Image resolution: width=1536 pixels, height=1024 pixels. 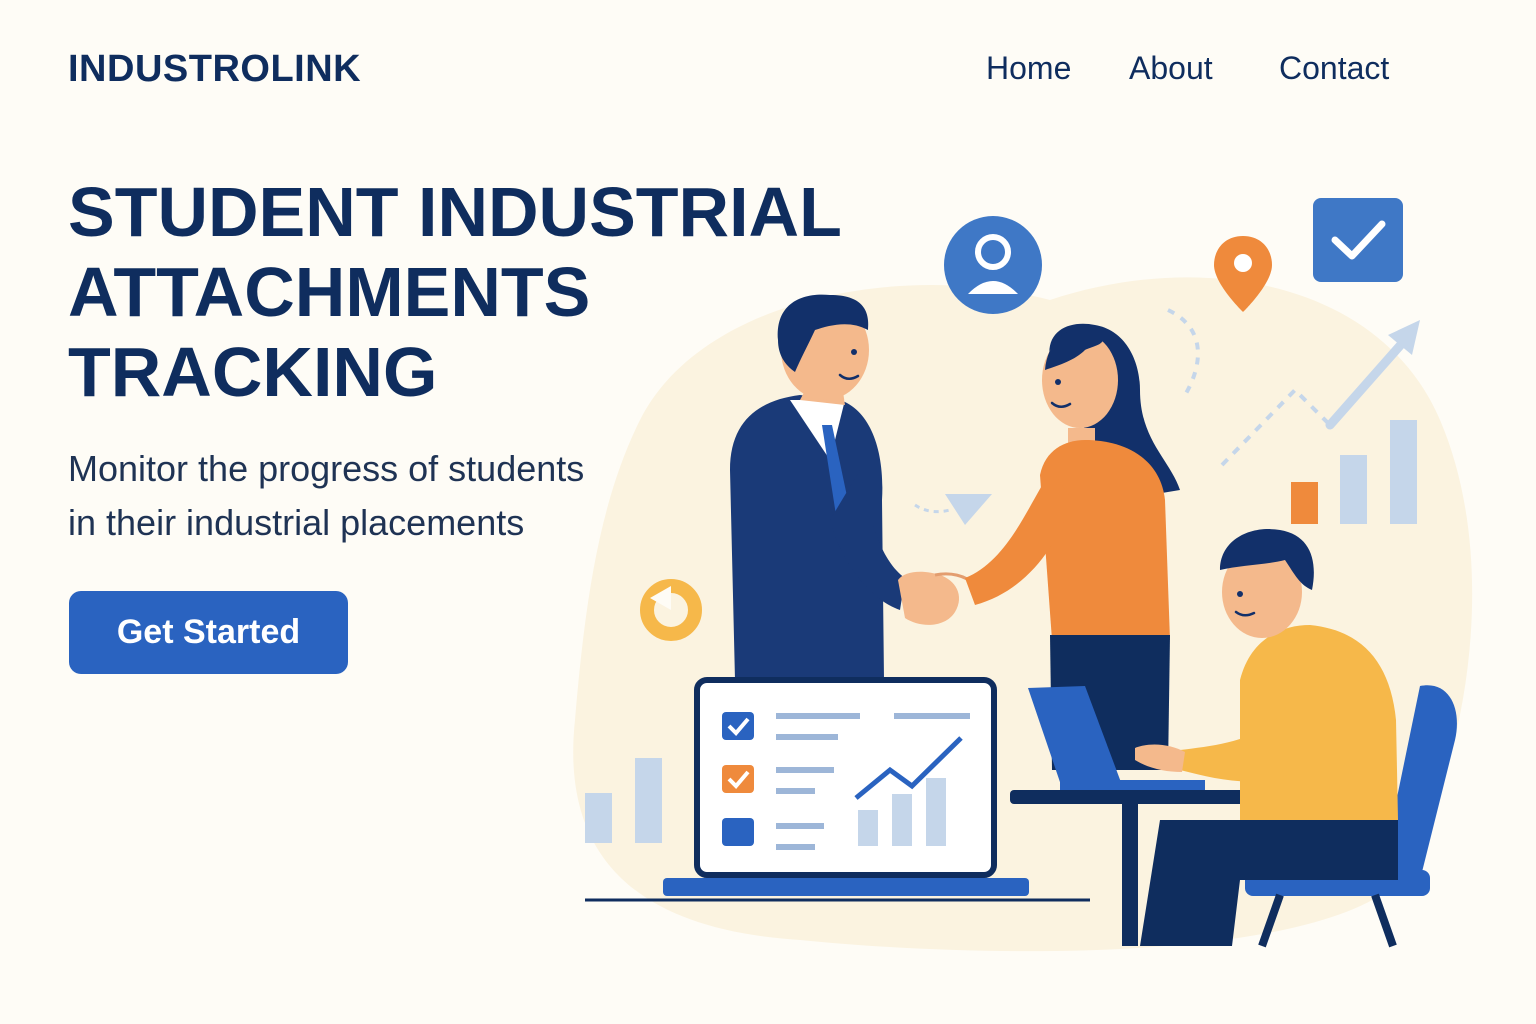 I want to click on checkbox-icon, so click(x=1358, y=240).